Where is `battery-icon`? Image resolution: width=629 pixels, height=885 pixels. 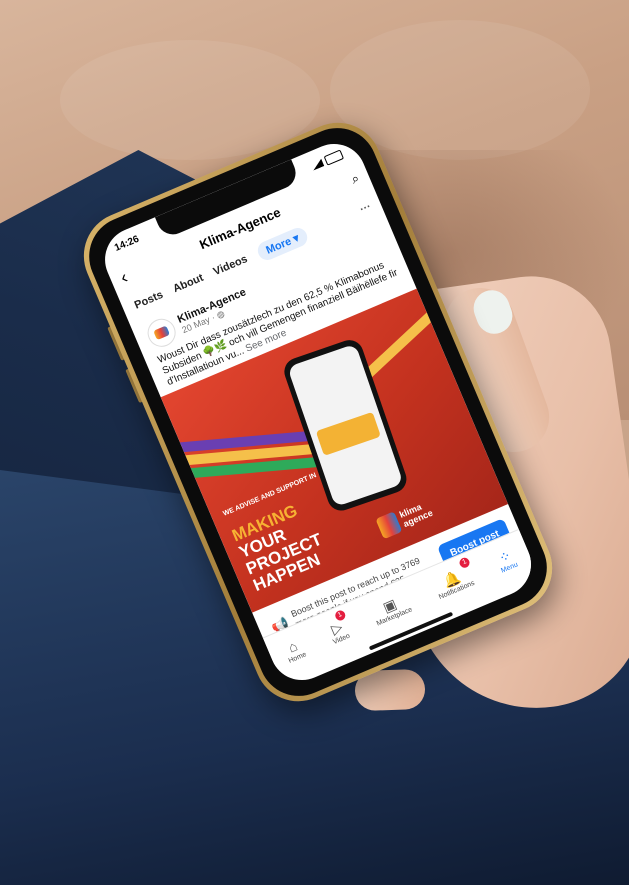
battery-icon is located at coordinates (334, 157).